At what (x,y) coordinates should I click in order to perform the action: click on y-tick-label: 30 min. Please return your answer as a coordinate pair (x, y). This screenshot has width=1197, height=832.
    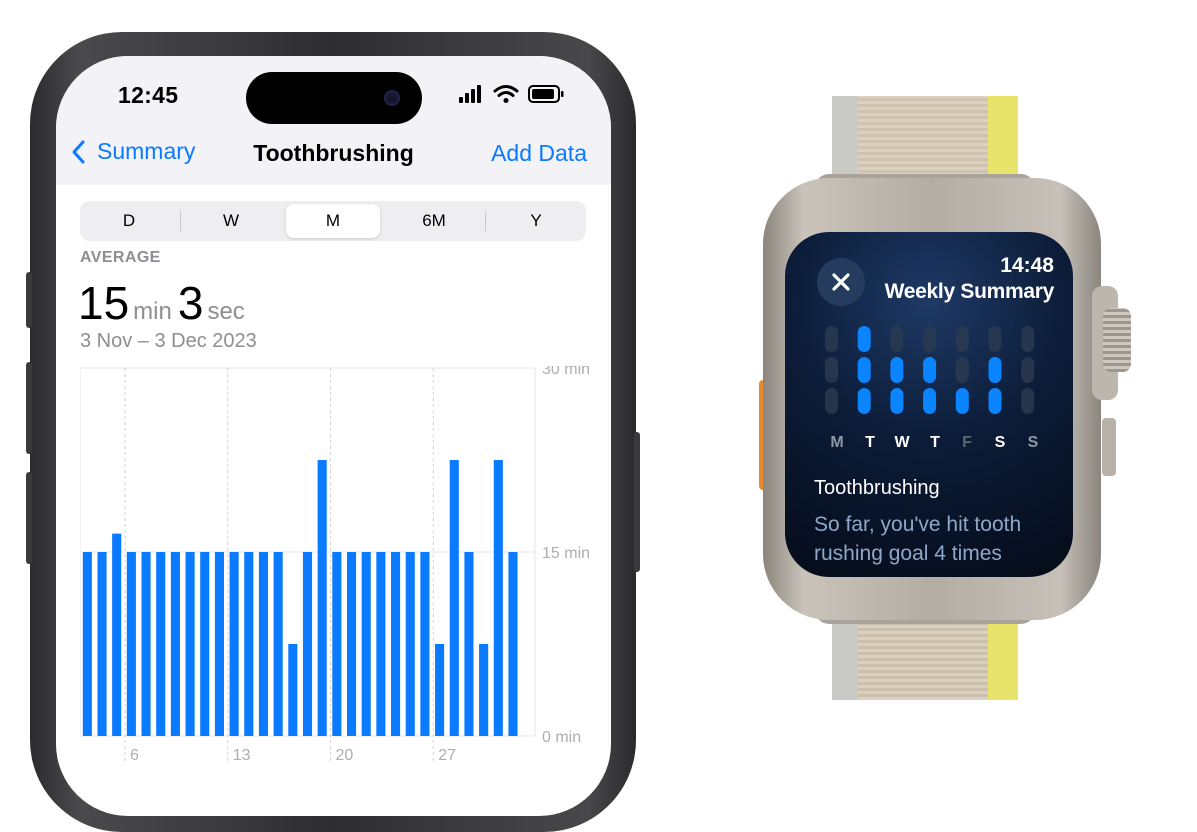
    Looking at the image, I should click on (566, 372).